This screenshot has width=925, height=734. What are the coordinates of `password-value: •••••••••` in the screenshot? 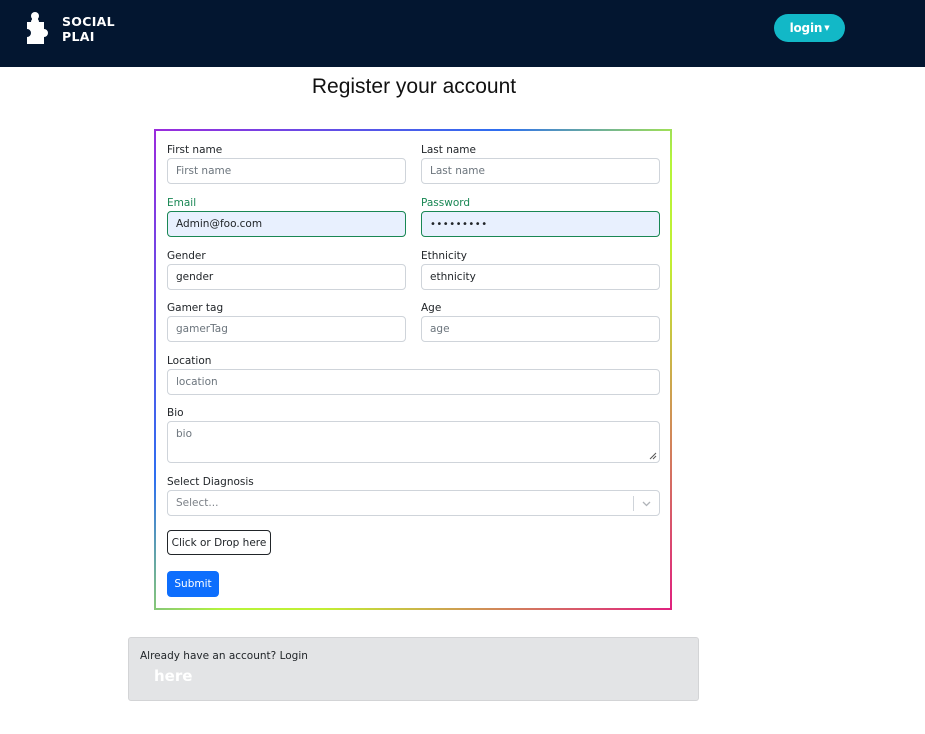 It's located at (459, 224).